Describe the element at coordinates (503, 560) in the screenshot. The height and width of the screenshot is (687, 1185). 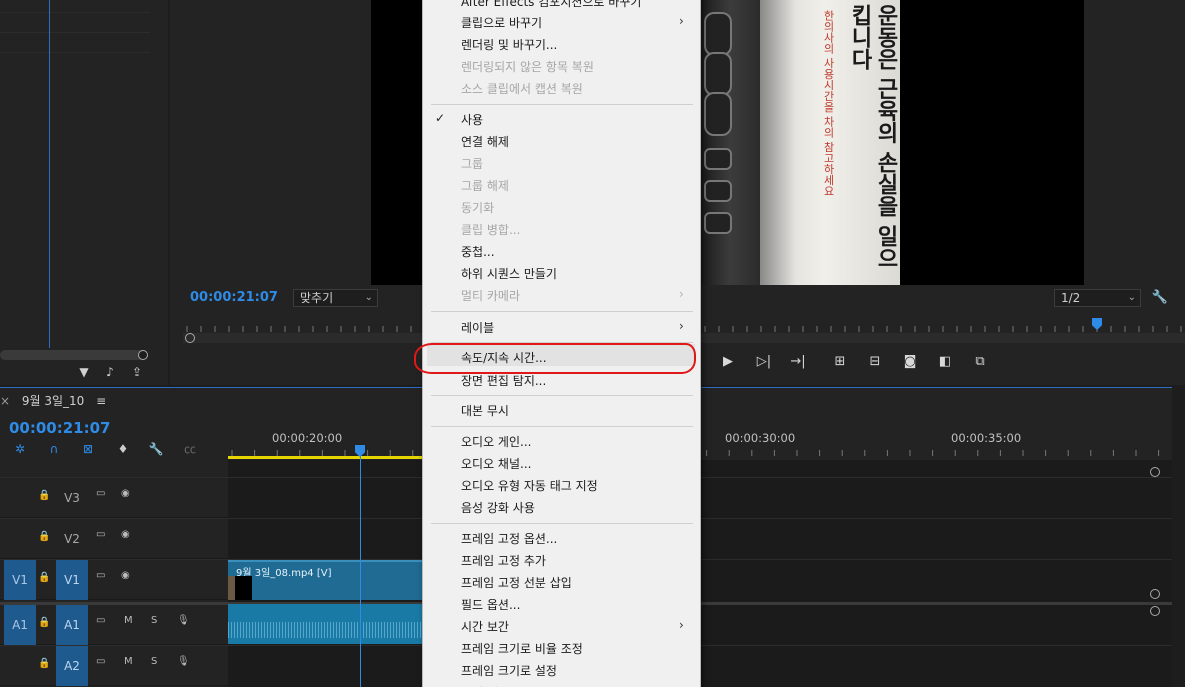
I see `menu-item: 프레임 고정 추가` at that location.